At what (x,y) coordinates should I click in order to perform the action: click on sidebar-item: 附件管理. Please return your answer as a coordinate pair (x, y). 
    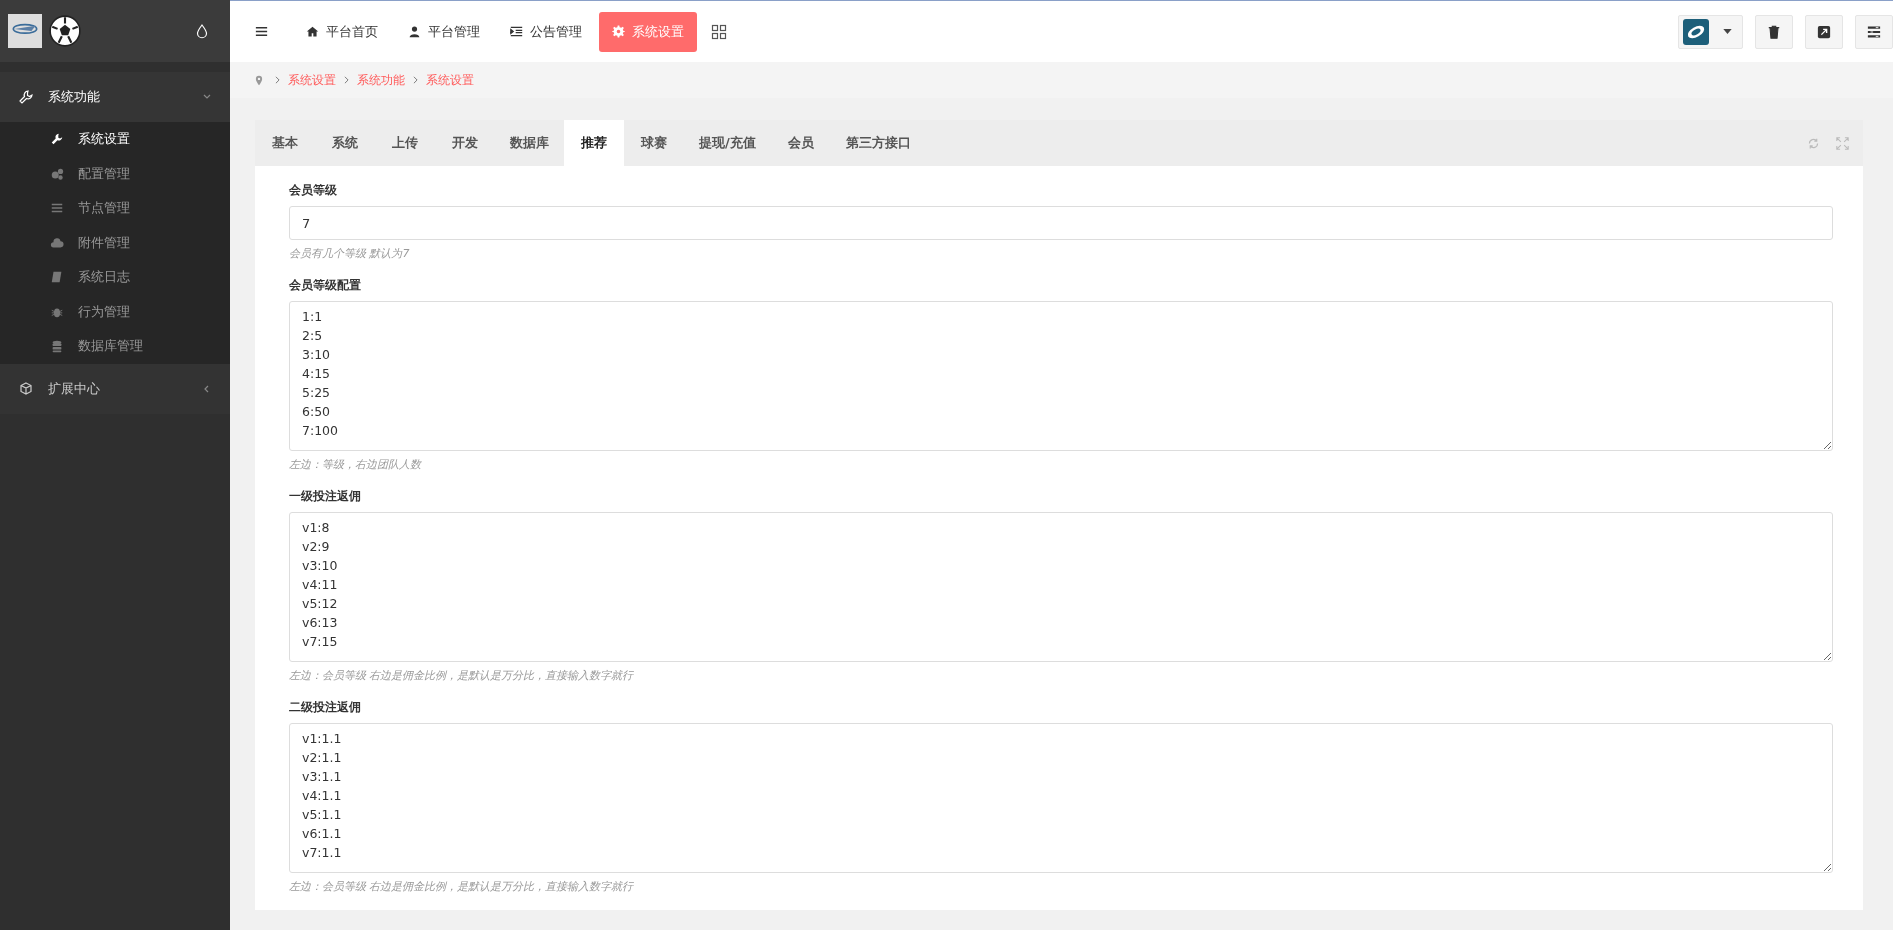
    Looking at the image, I should click on (115, 242).